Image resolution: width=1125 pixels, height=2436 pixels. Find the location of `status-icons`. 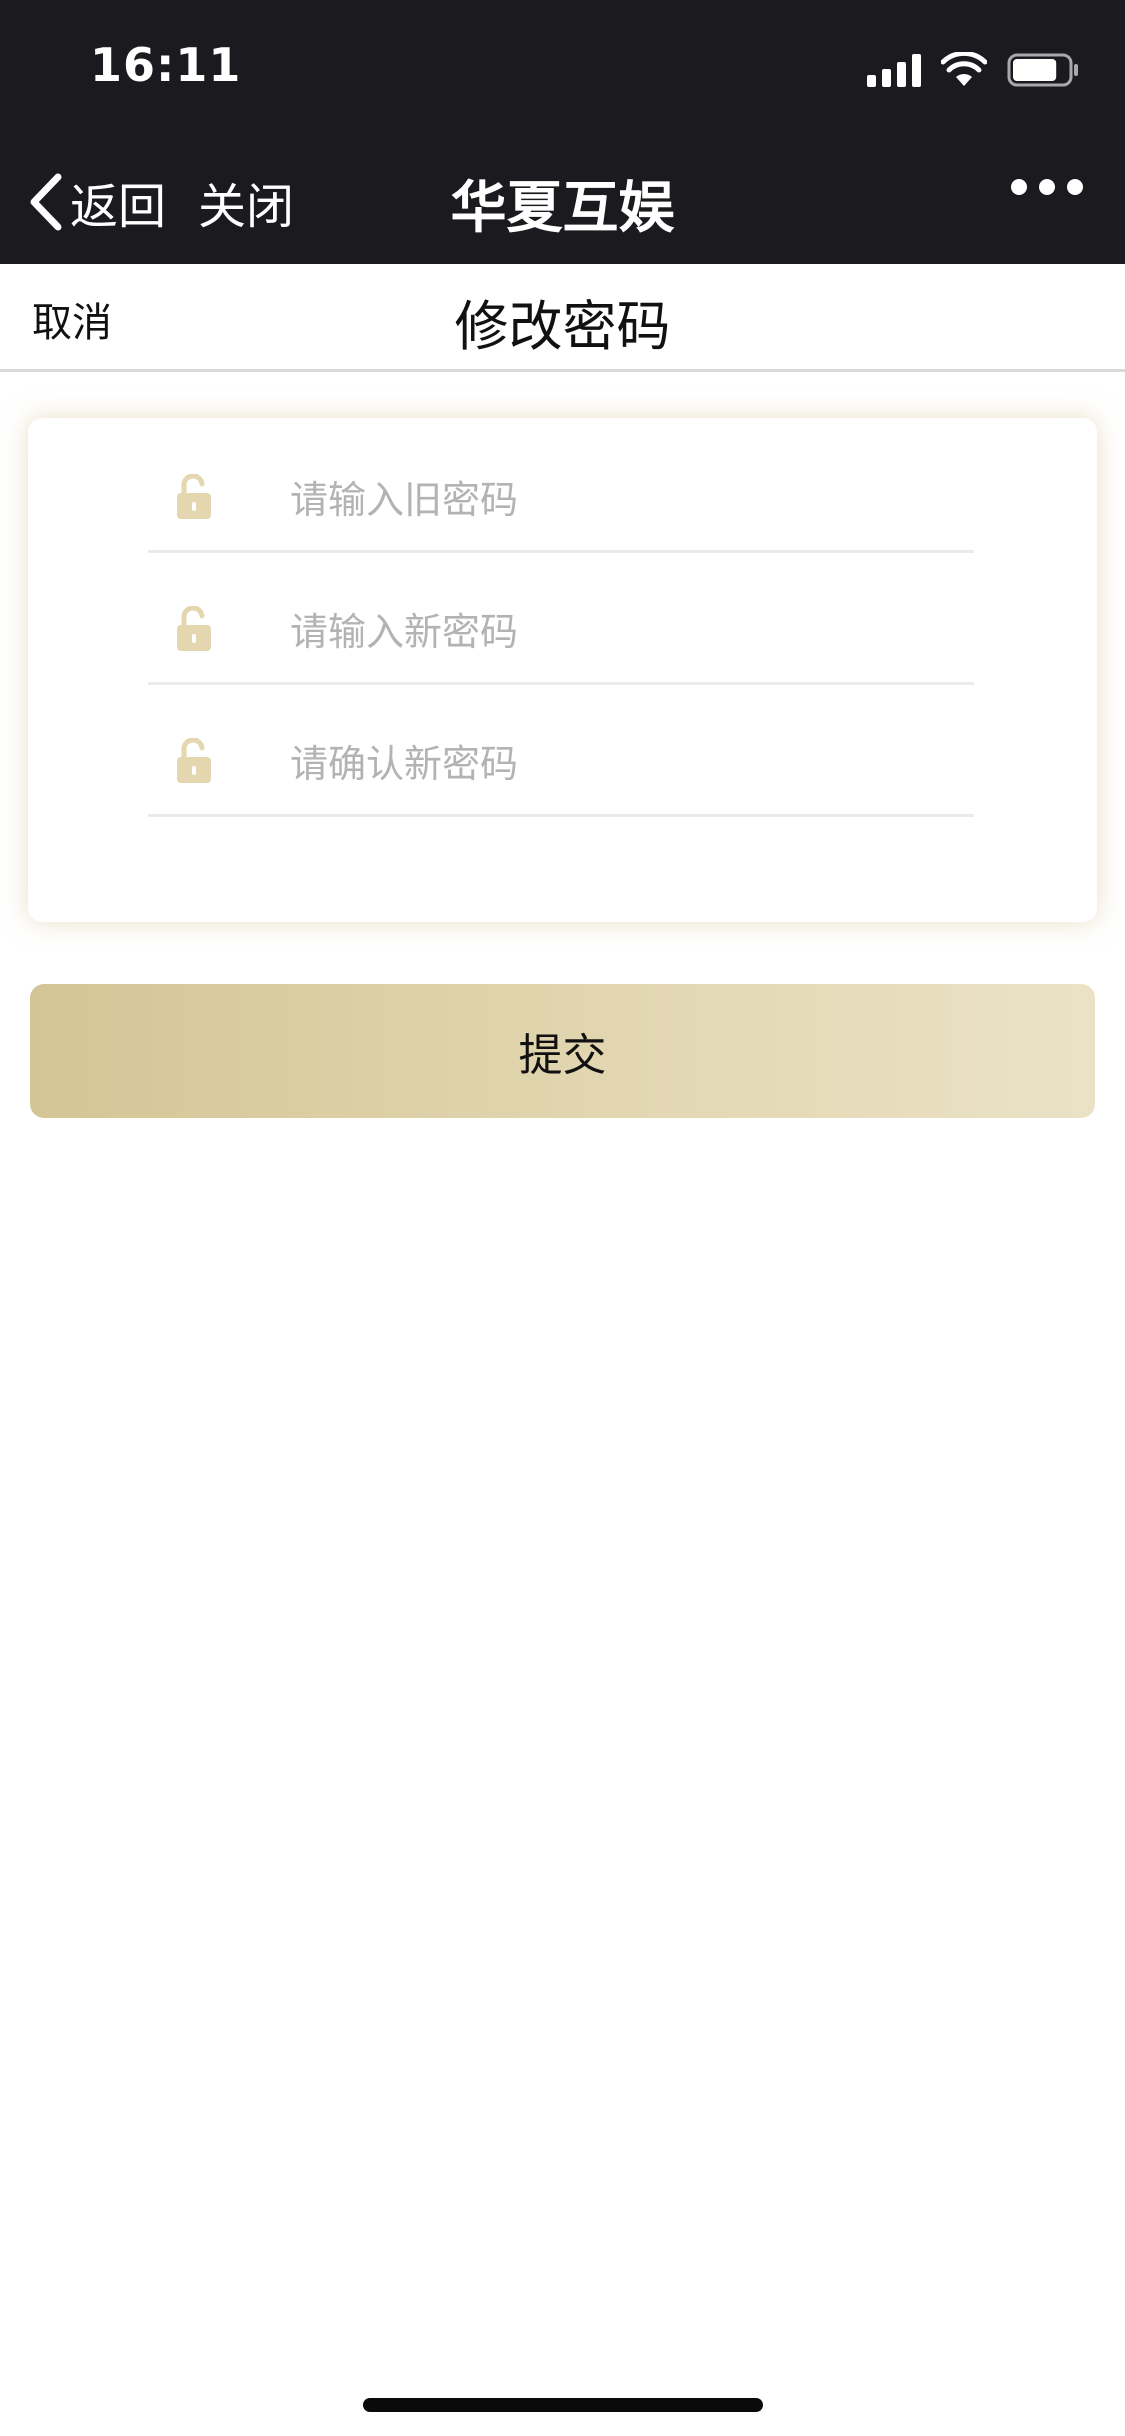

status-icons is located at coordinates (974, 70).